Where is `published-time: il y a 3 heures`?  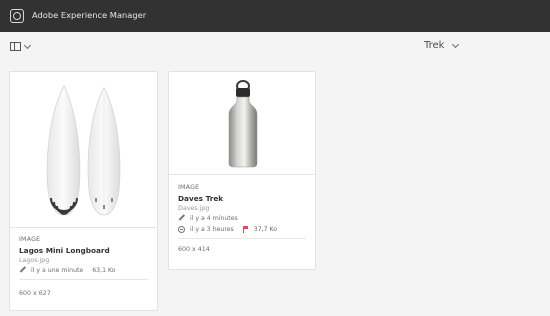
published-time: il y a 3 heures is located at coordinates (212, 229).